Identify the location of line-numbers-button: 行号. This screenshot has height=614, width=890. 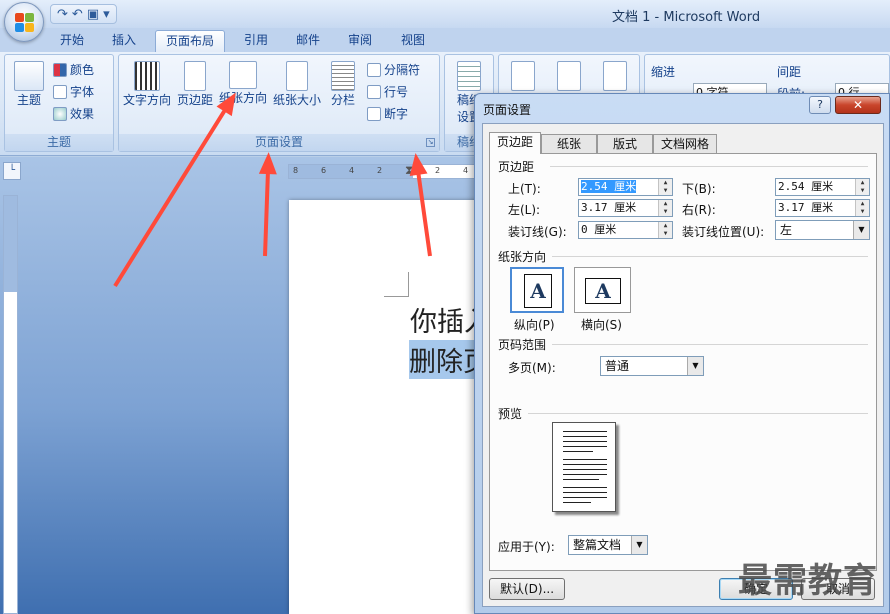
(387, 91).